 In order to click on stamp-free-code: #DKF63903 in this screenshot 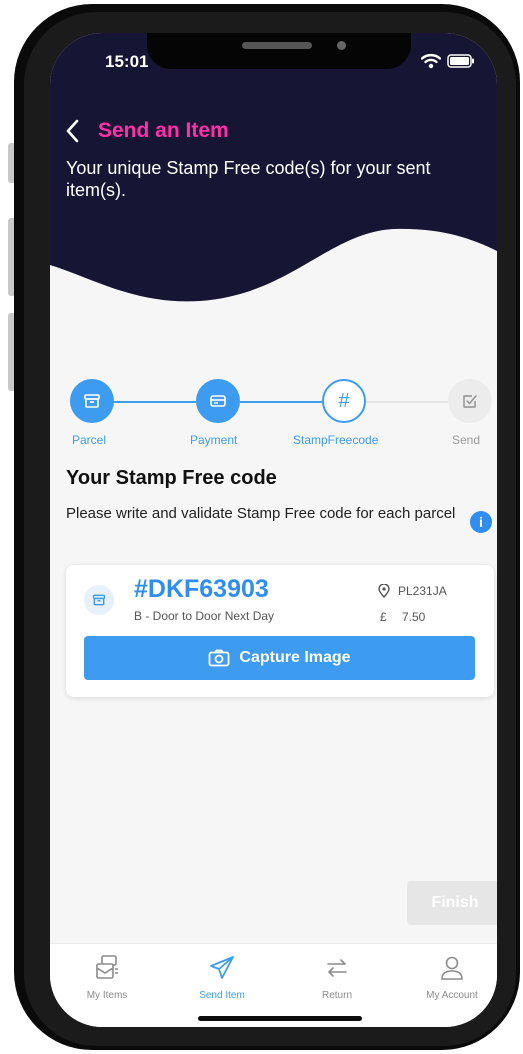, I will do `click(201, 589)`.